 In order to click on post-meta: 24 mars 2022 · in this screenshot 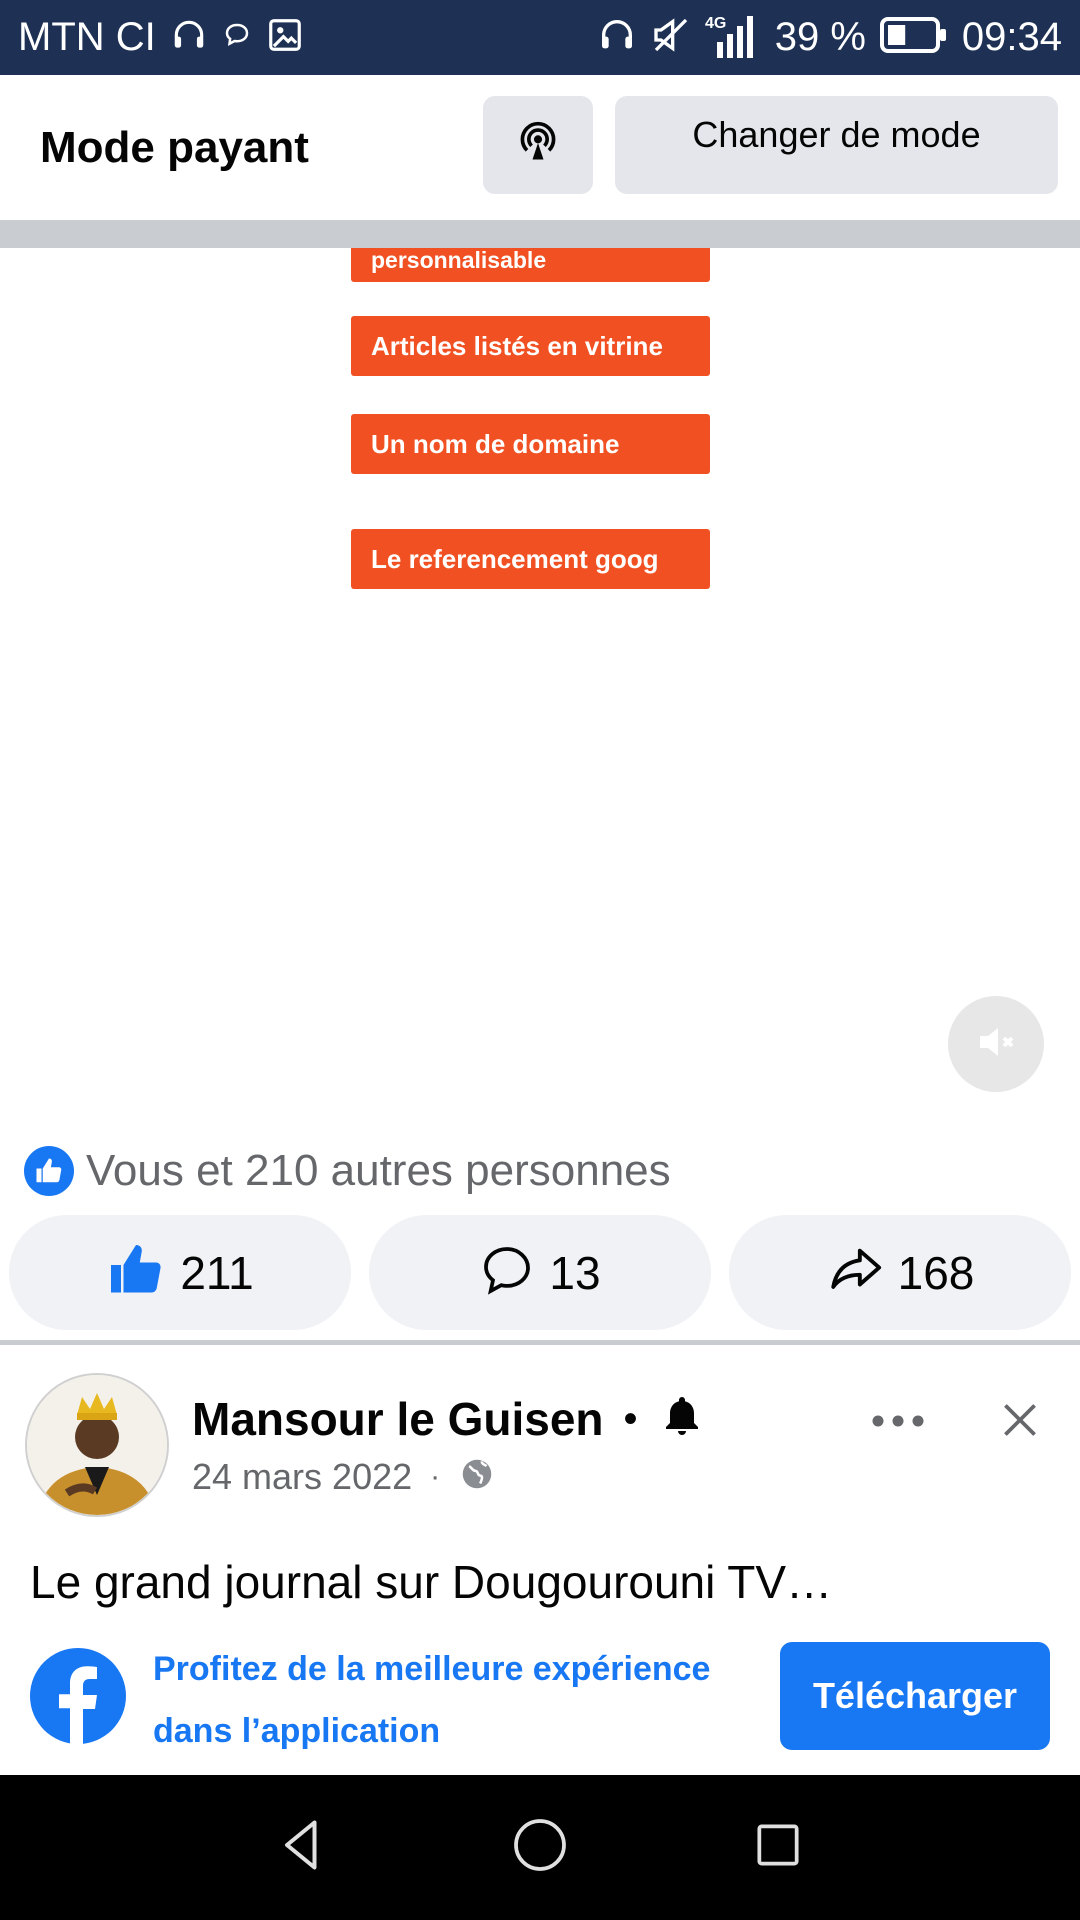, I will do `click(344, 1476)`.